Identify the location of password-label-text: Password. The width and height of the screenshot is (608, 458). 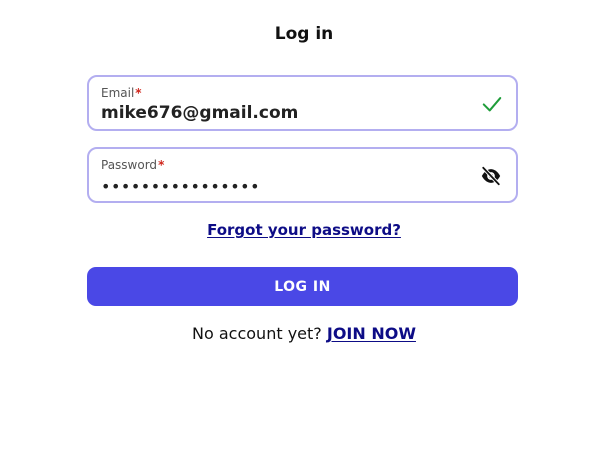
(129, 165).